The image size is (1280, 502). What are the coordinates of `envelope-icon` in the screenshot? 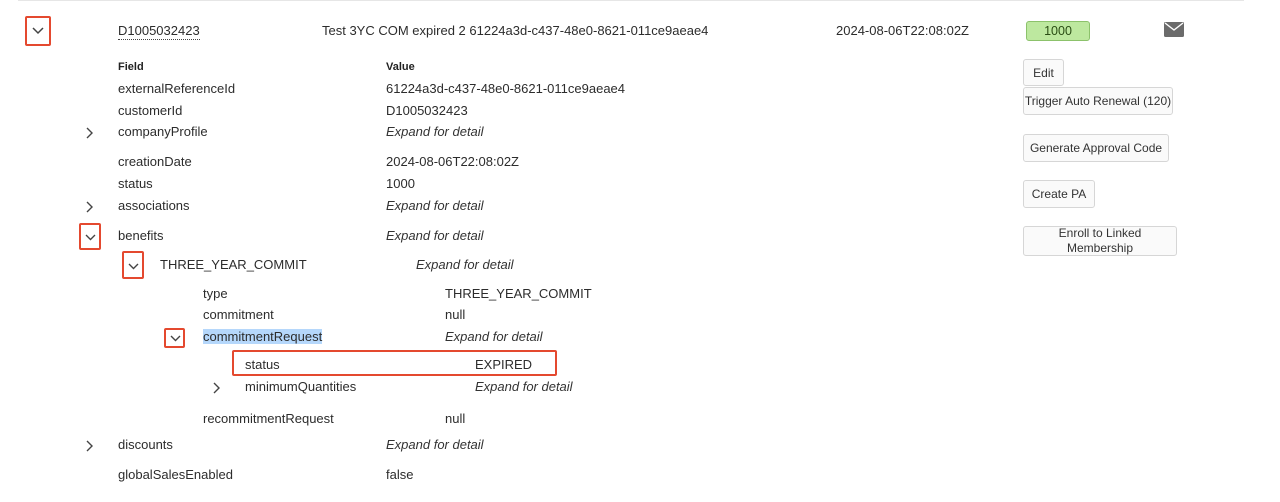 It's located at (1174, 29).